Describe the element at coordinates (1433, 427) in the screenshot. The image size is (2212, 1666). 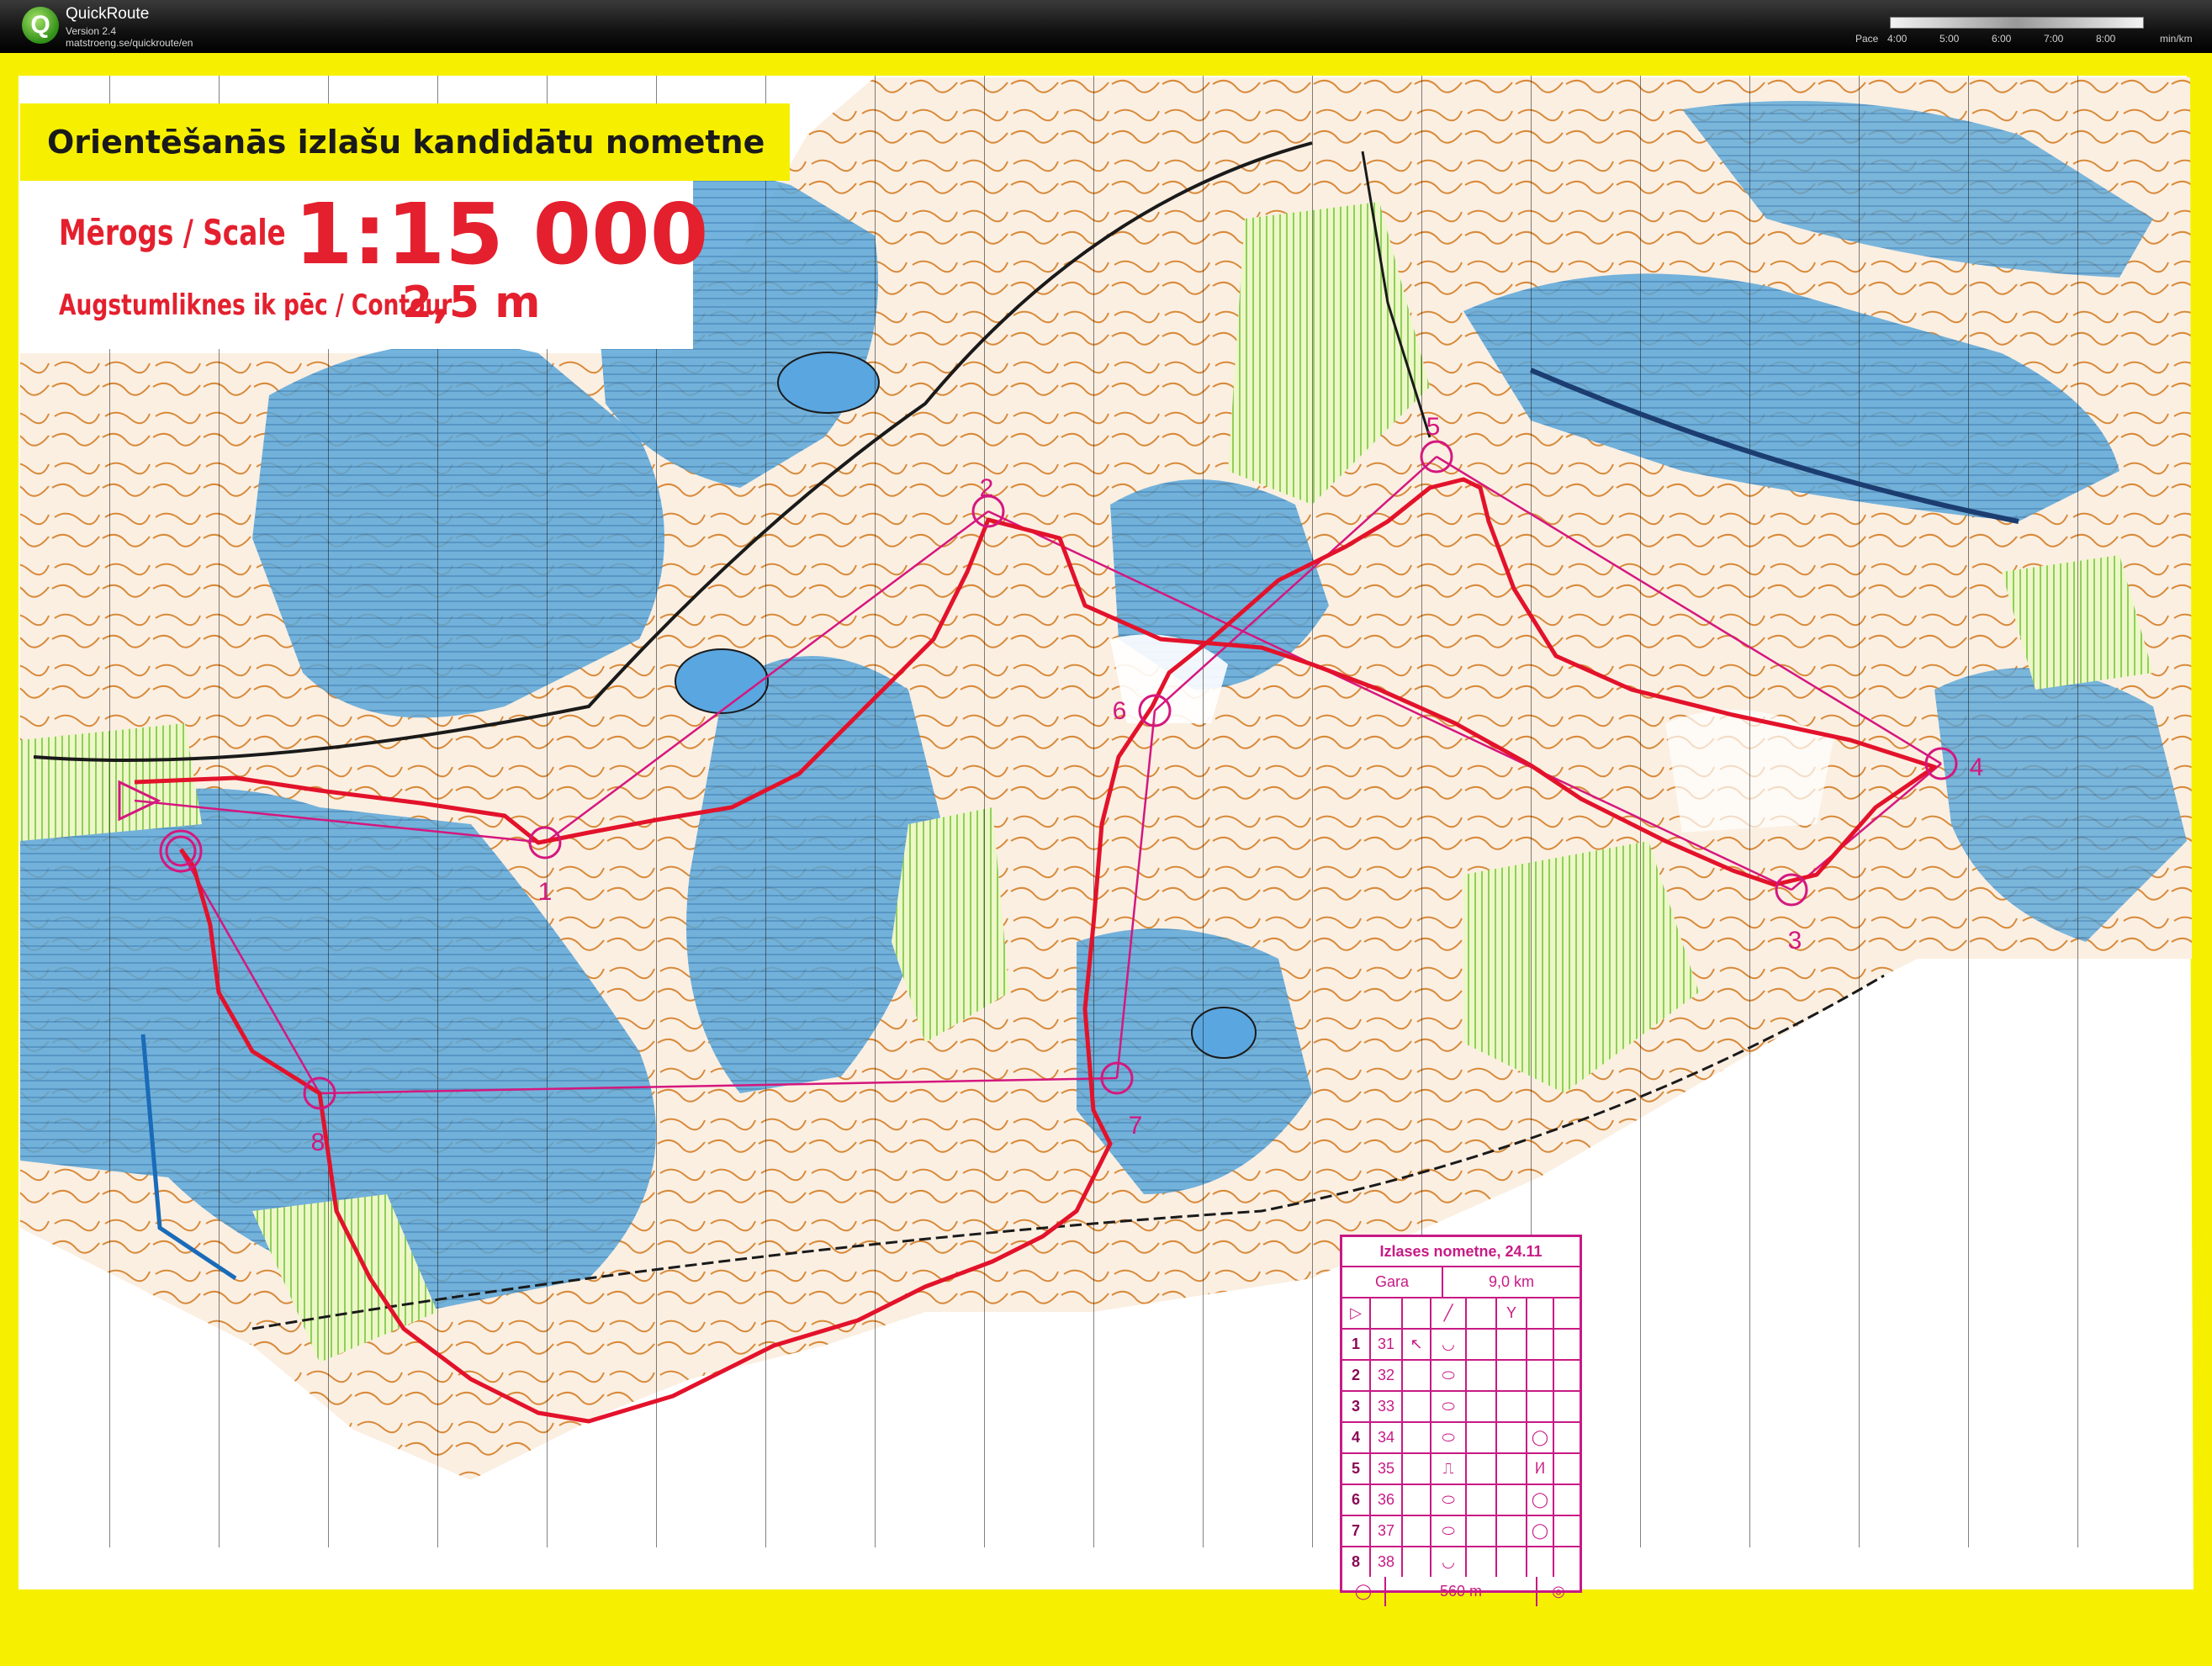
I see `control-number: 5` at that location.